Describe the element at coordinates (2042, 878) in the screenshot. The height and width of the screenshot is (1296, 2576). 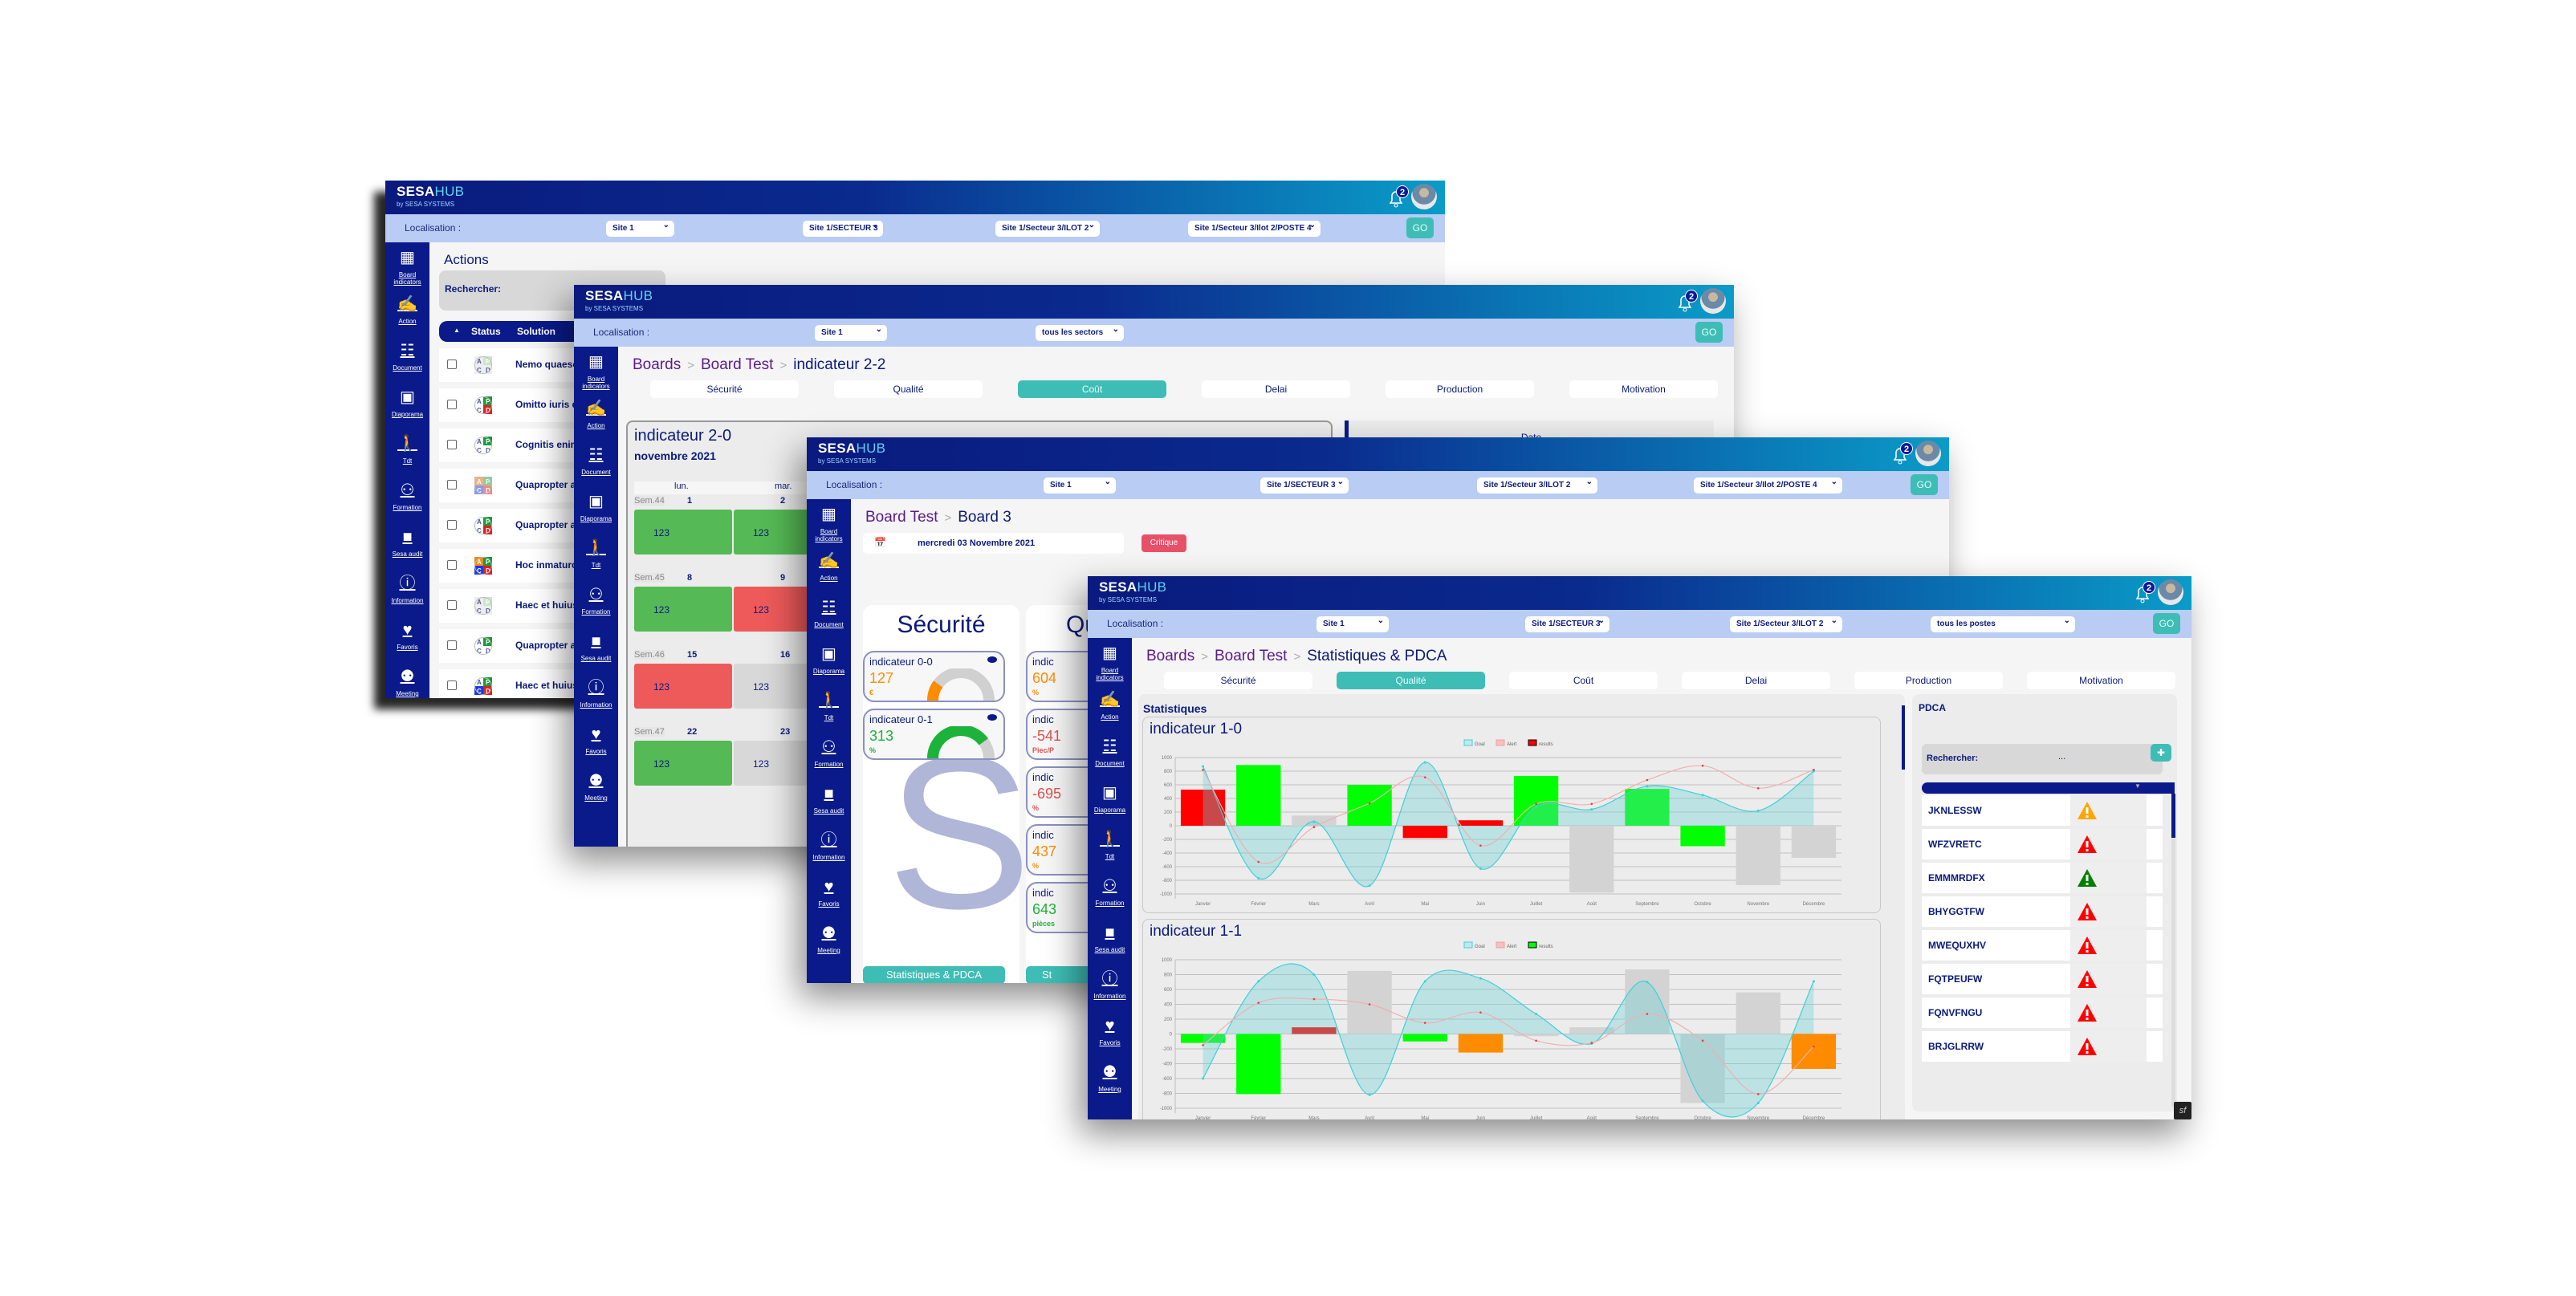
I see `pdca-row: EMMMRDFX` at that location.